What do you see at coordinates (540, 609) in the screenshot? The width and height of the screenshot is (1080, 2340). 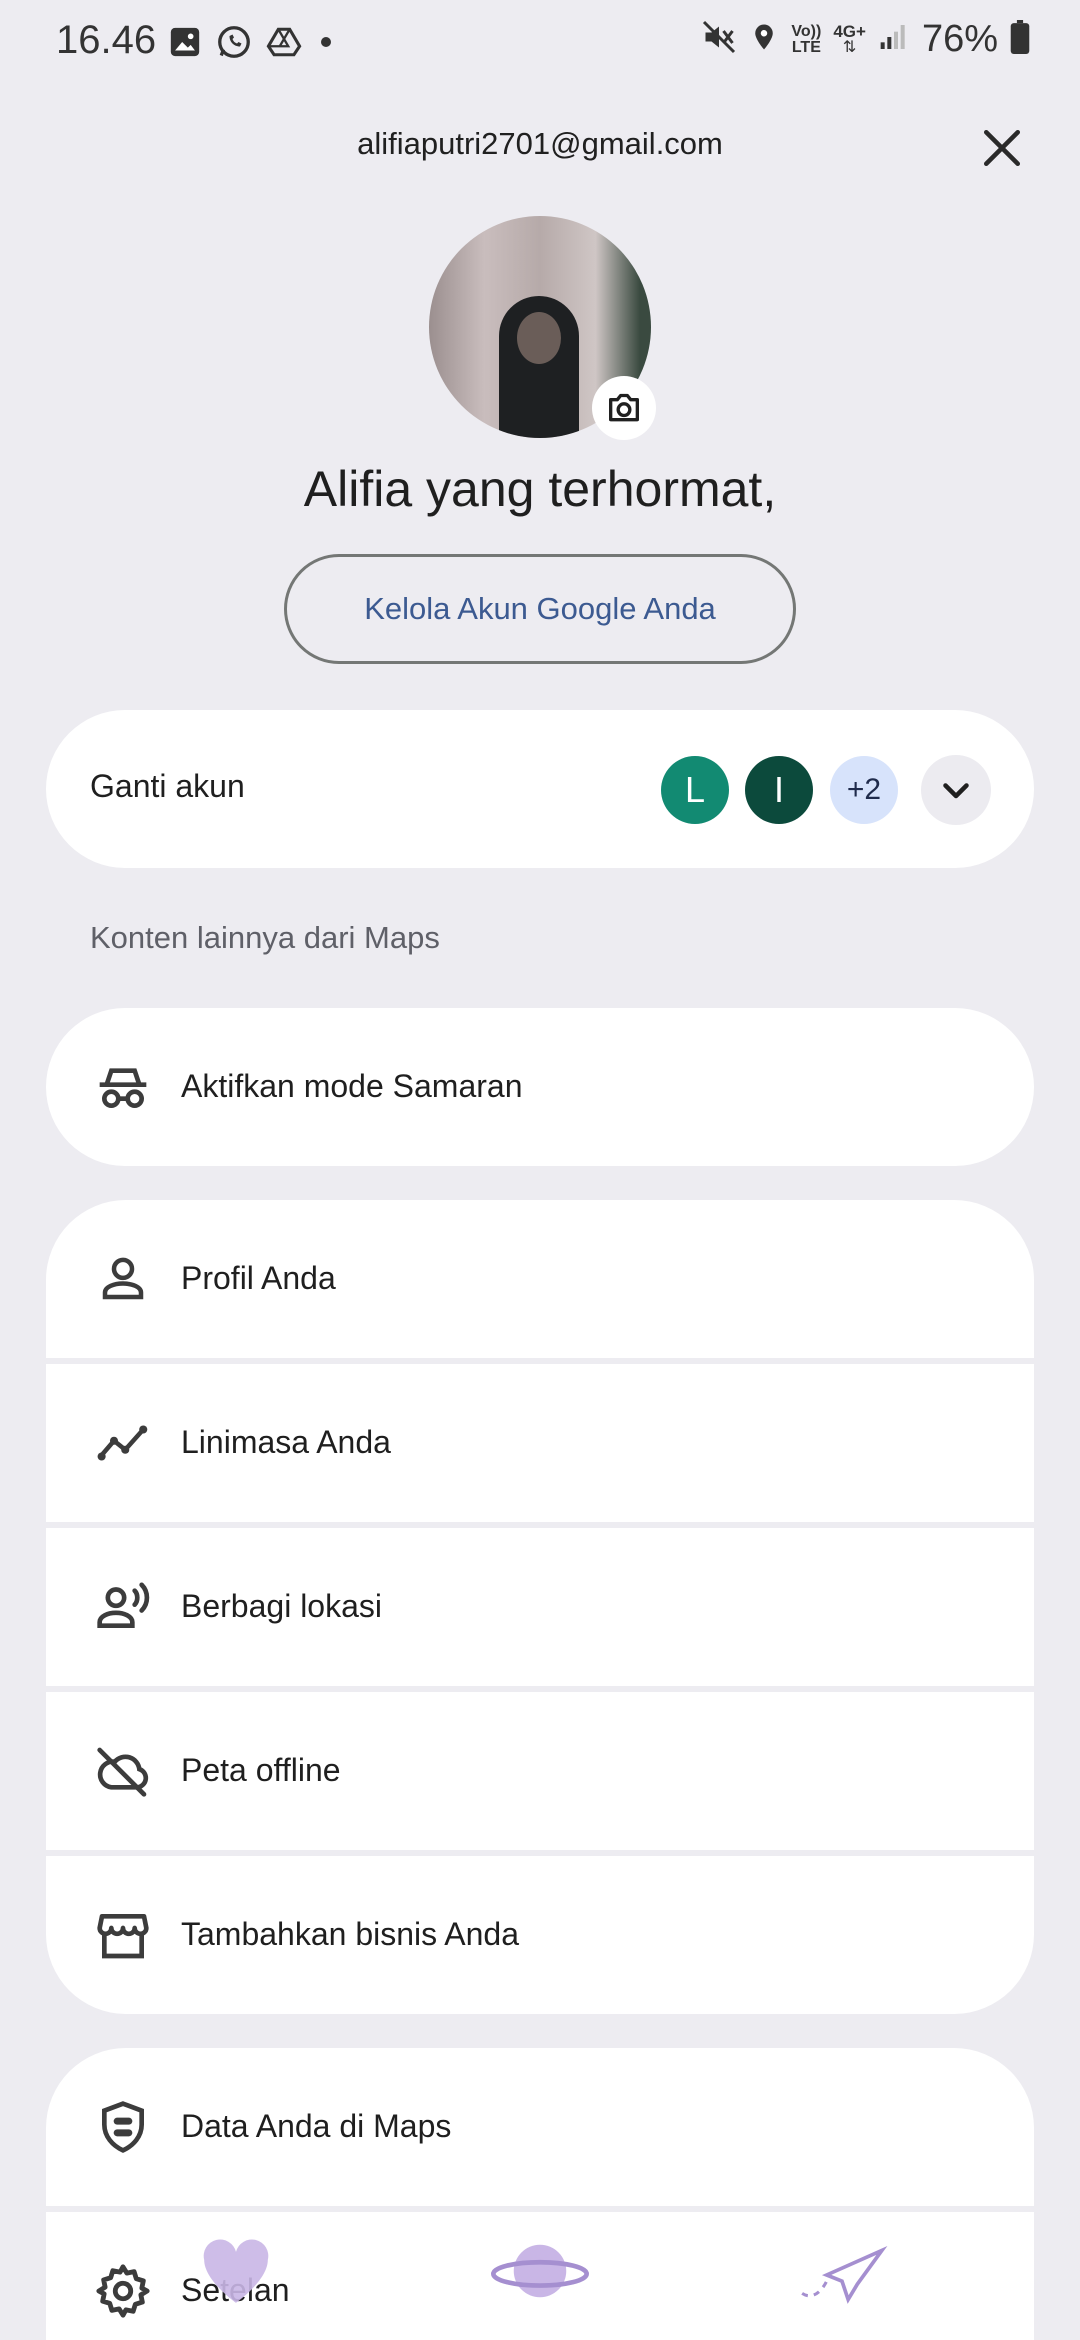 I see `manage-account-button: Kelola Akun Google Anda` at bounding box center [540, 609].